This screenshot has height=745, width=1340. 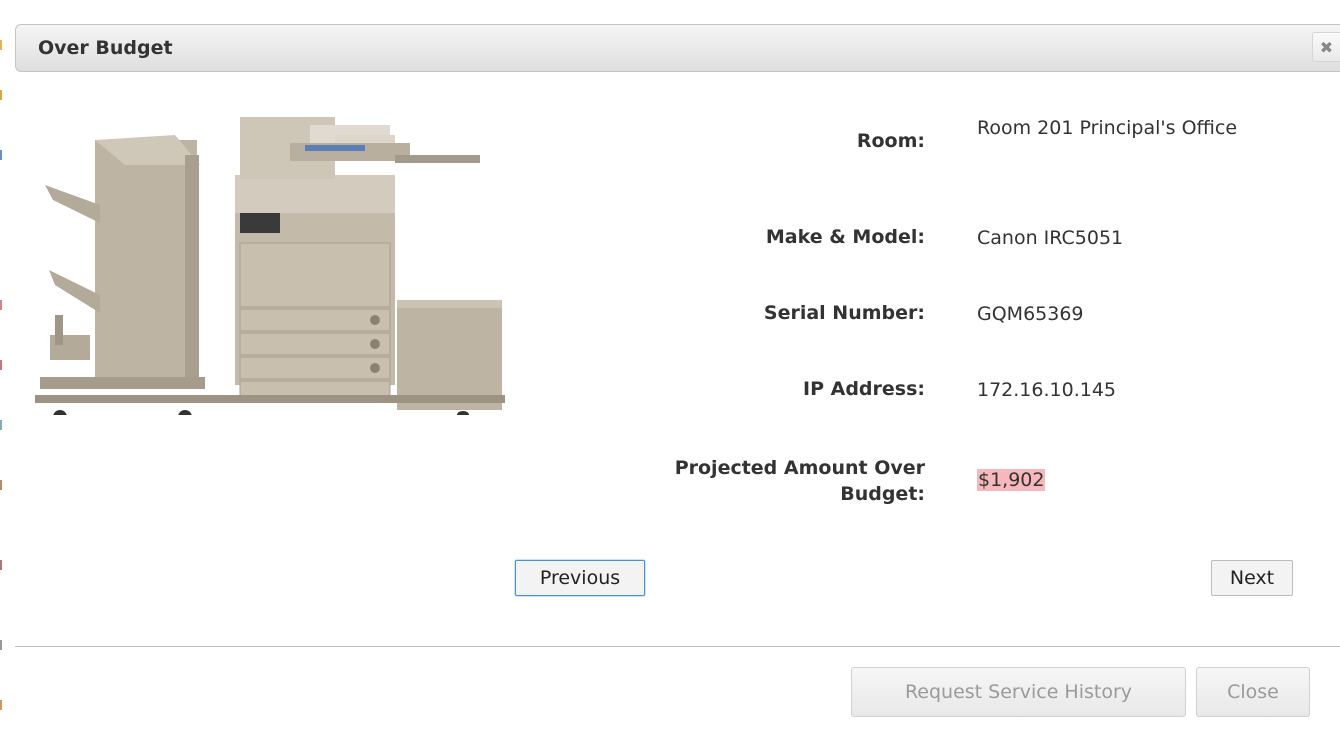 I want to click on close-icon: ✖, so click(x=1326, y=47).